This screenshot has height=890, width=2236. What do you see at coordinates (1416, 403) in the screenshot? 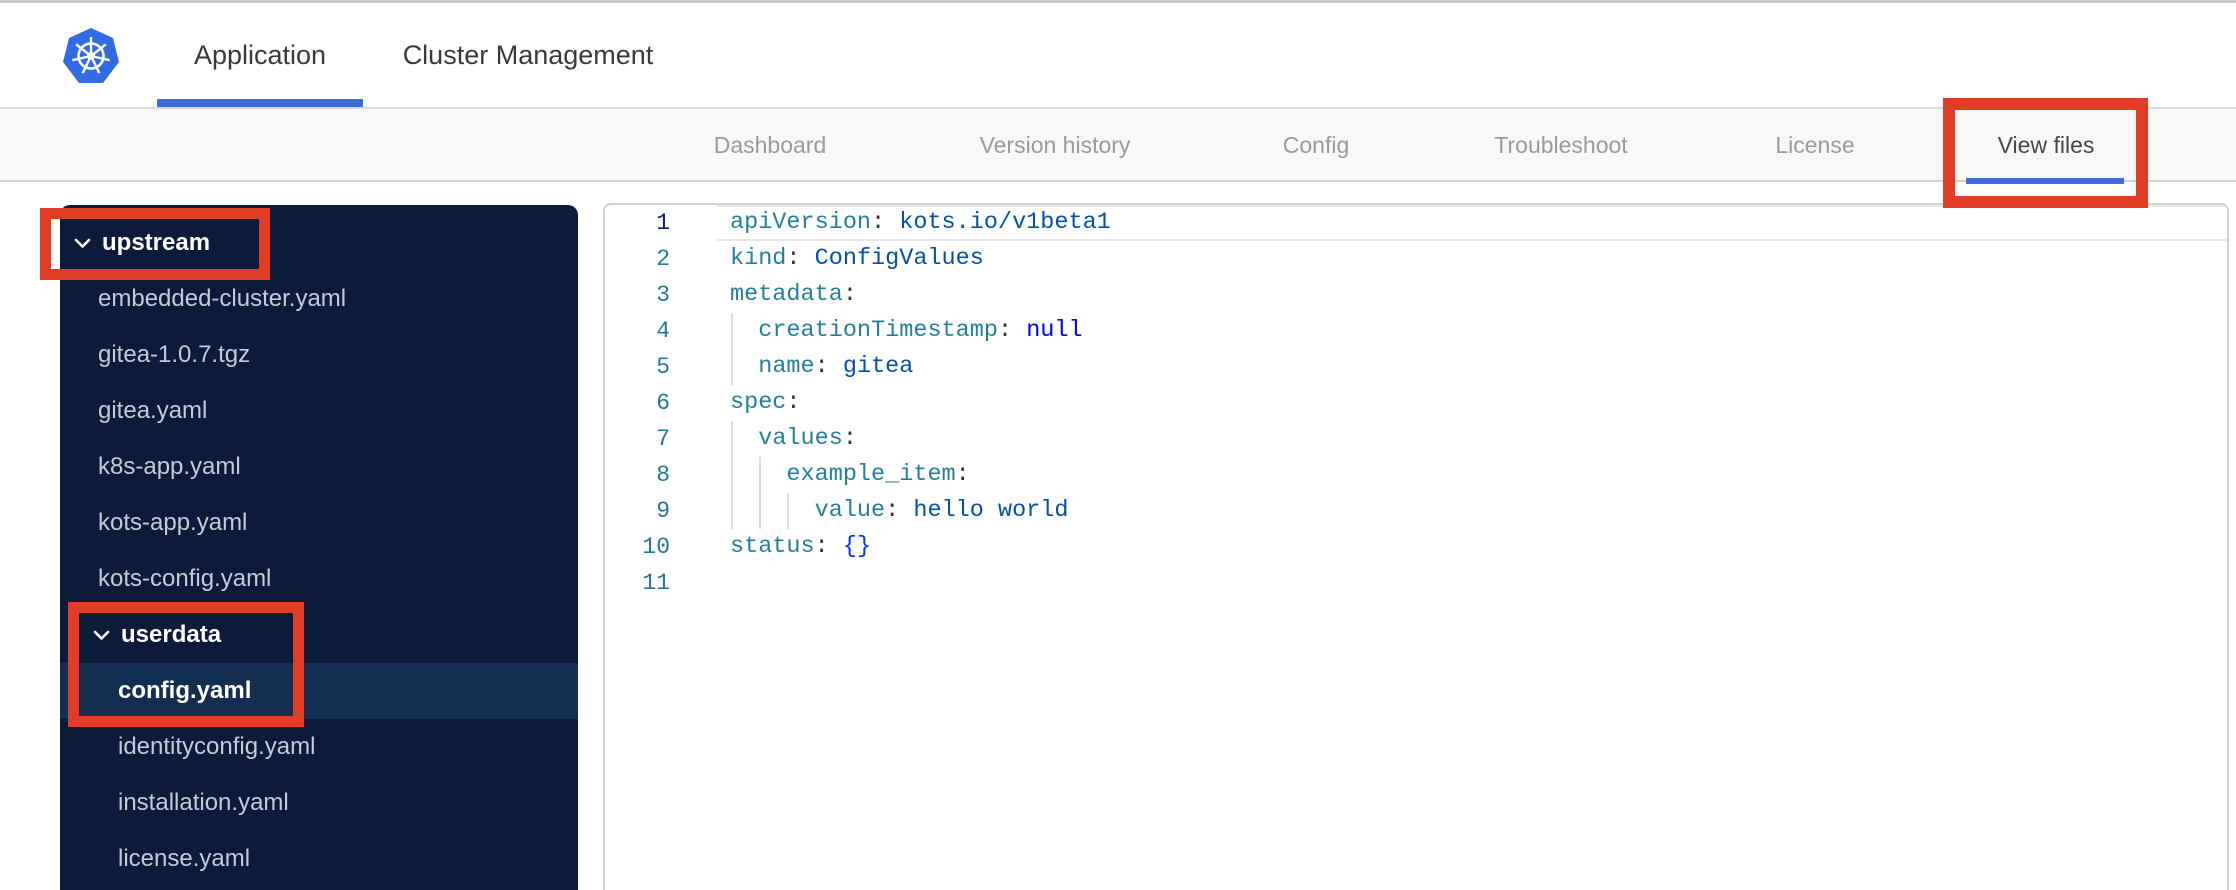
I see `code-line: 6 spec:` at bounding box center [1416, 403].